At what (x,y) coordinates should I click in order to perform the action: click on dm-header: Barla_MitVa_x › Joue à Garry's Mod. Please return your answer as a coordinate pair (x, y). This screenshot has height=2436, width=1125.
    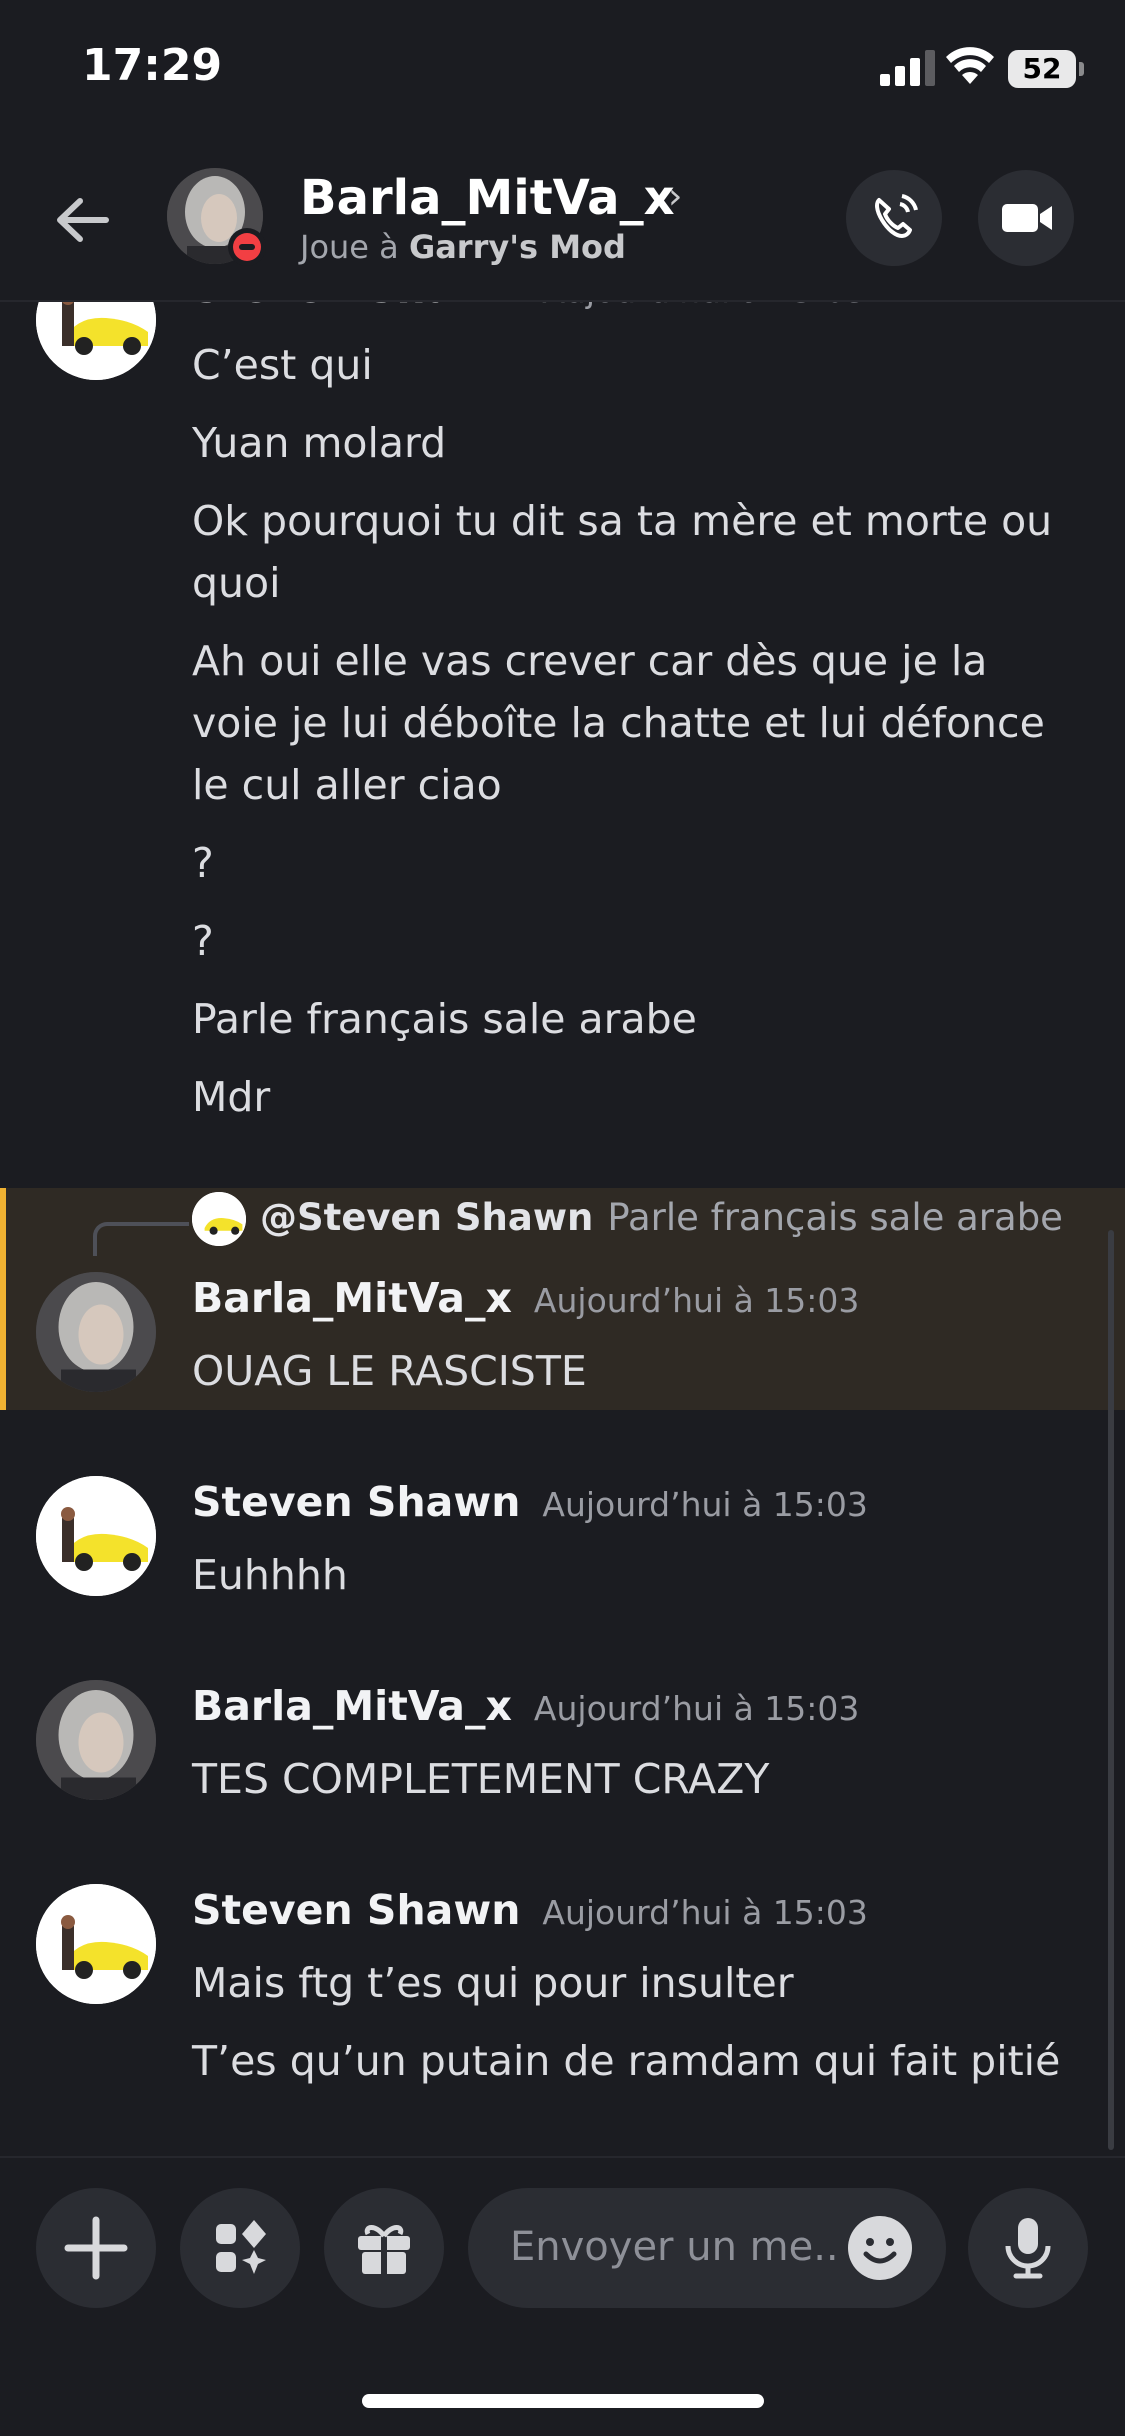
    Looking at the image, I should click on (562, 226).